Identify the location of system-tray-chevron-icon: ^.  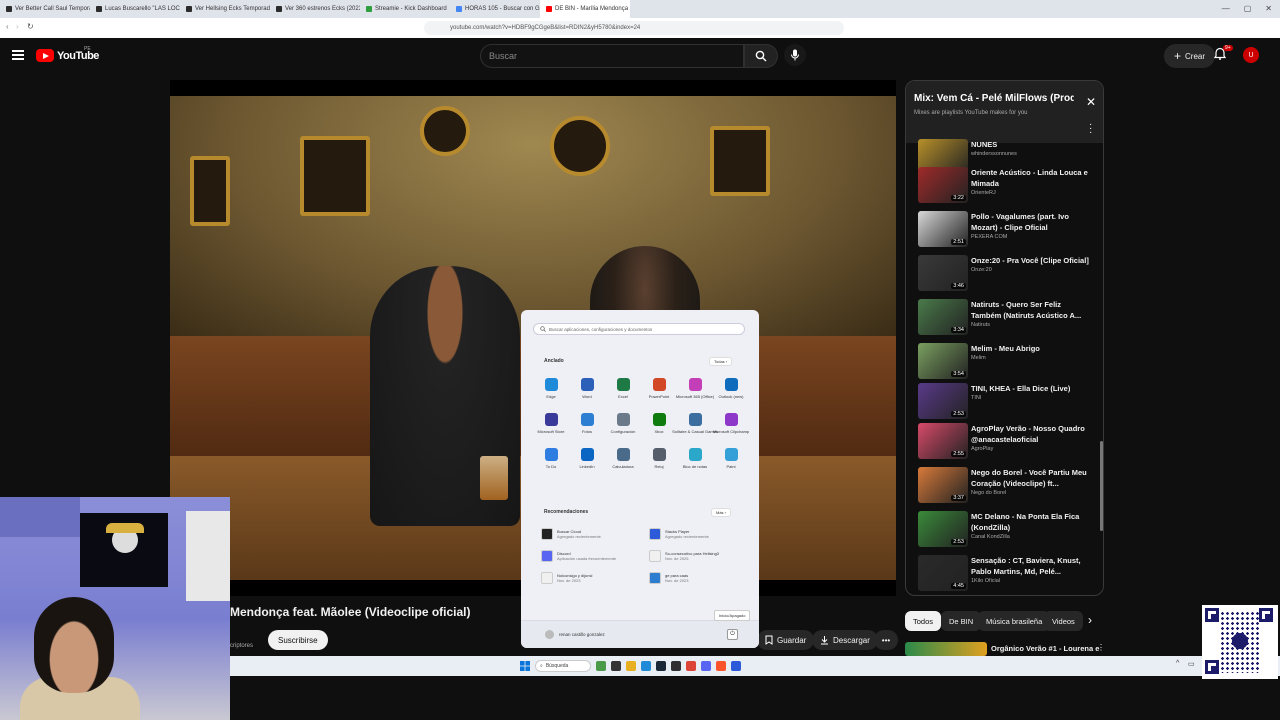
(1177, 663).